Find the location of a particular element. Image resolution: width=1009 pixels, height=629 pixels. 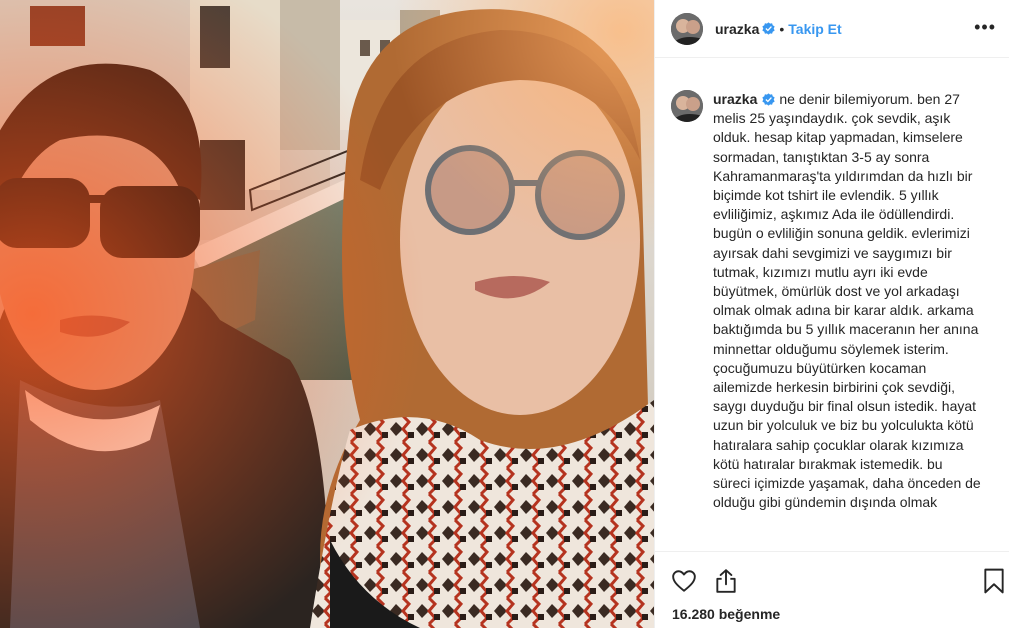

post-header: urazka • Takip Et ••• is located at coordinates (832, 29).